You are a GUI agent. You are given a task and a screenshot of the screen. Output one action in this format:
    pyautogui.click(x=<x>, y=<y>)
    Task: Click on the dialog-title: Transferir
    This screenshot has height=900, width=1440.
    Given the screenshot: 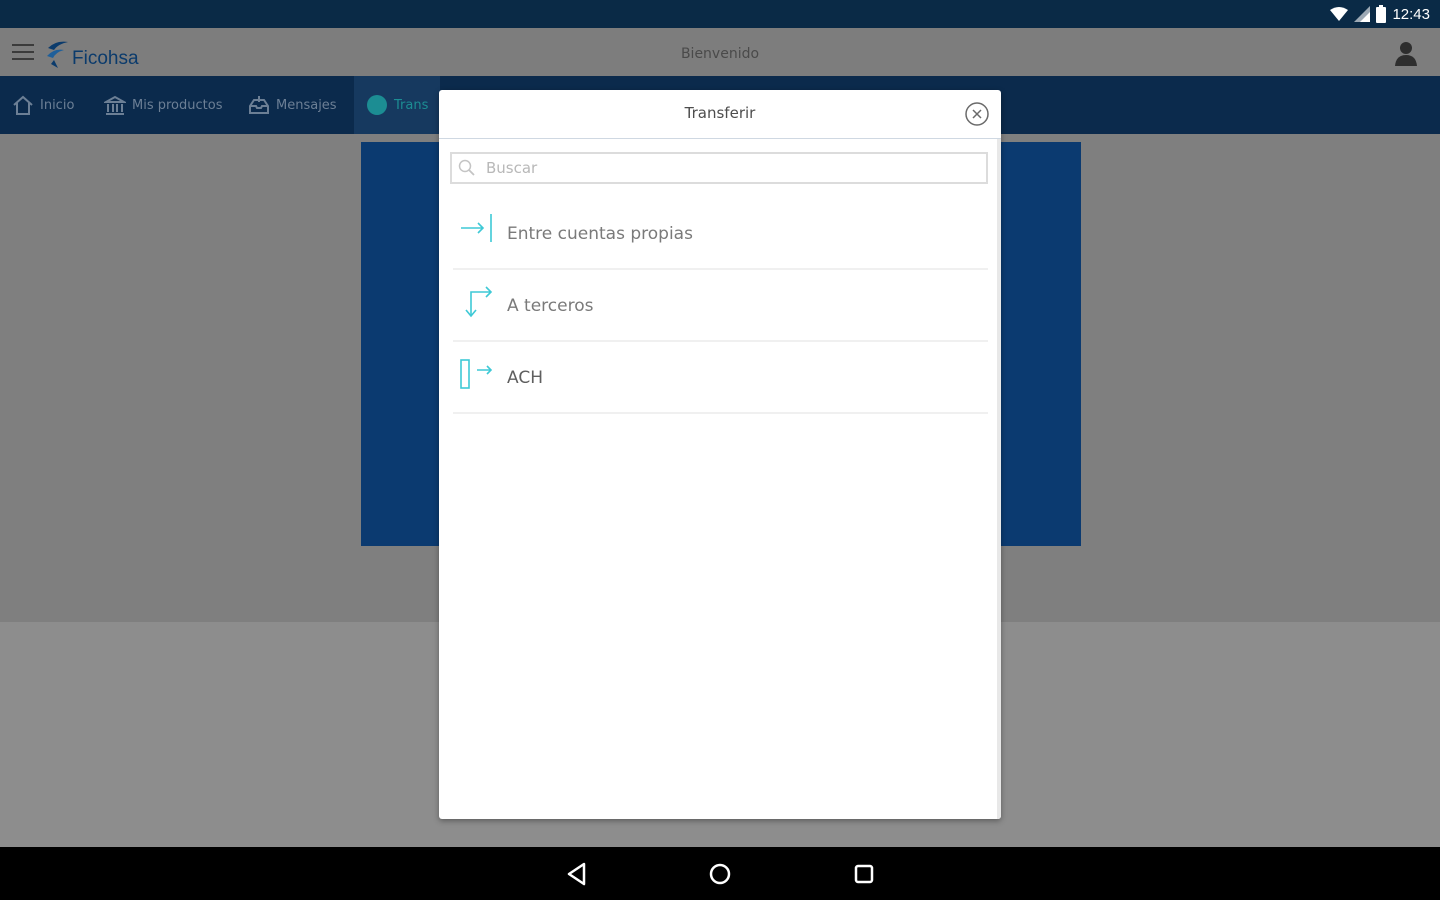 What is the action you would take?
    pyautogui.click(x=720, y=113)
    